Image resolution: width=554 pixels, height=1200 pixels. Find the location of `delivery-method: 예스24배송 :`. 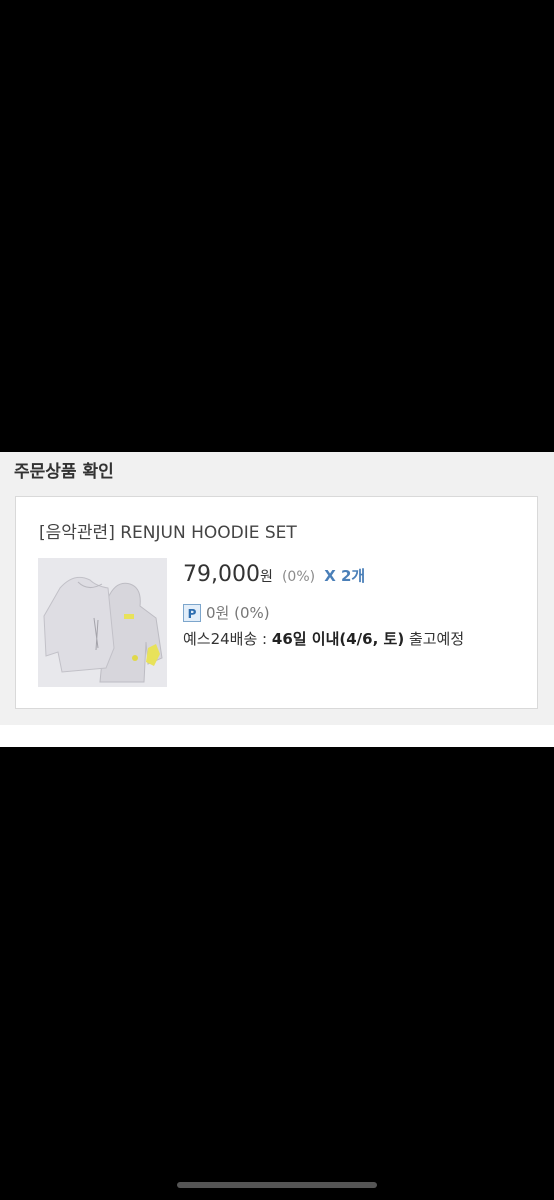

delivery-method: 예스24배송 : is located at coordinates (227, 639).